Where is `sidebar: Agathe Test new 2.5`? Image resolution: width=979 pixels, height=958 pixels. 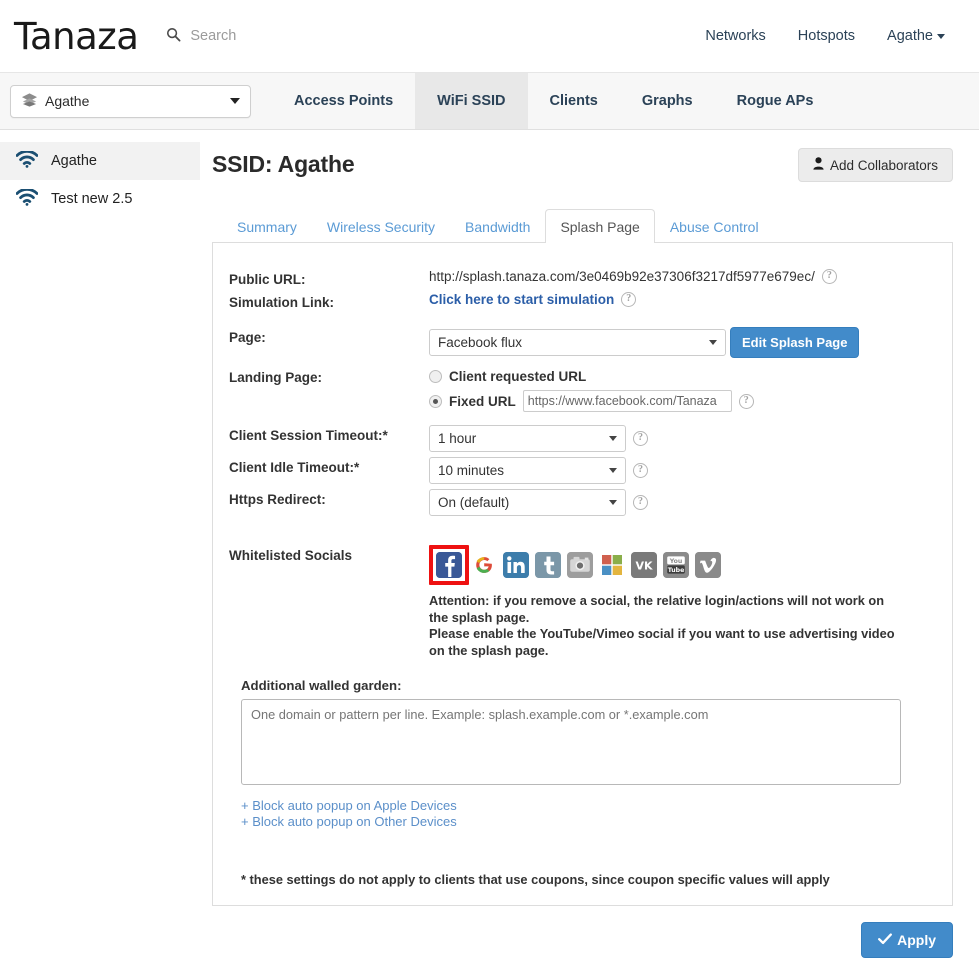
sidebar: Agathe Test new 2.5 is located at coordinates (100, 174).